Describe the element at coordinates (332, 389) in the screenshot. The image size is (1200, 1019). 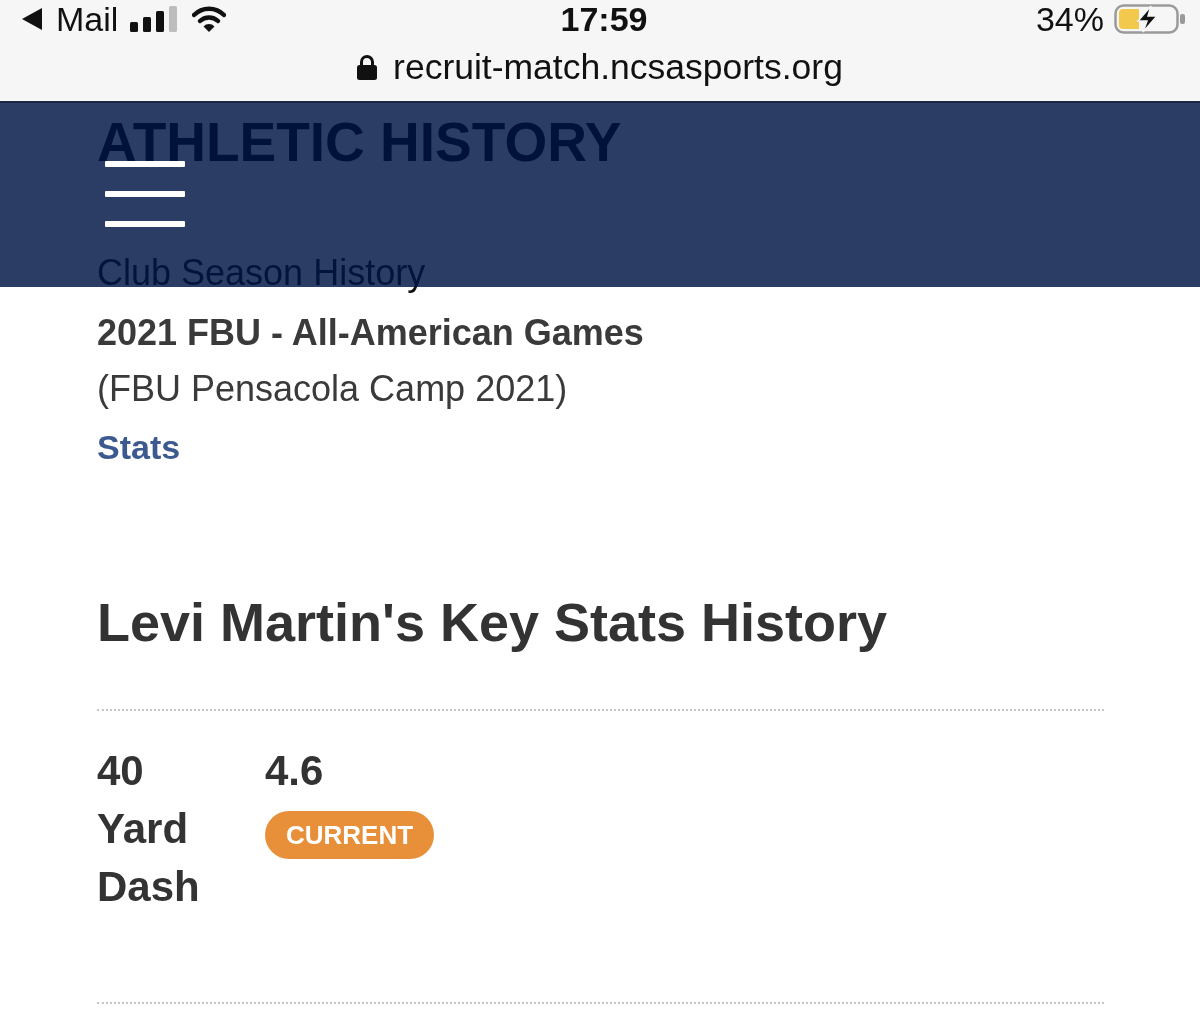
I see `event-subtitle: (FBU Pensacola Camp 2021)` at that location.